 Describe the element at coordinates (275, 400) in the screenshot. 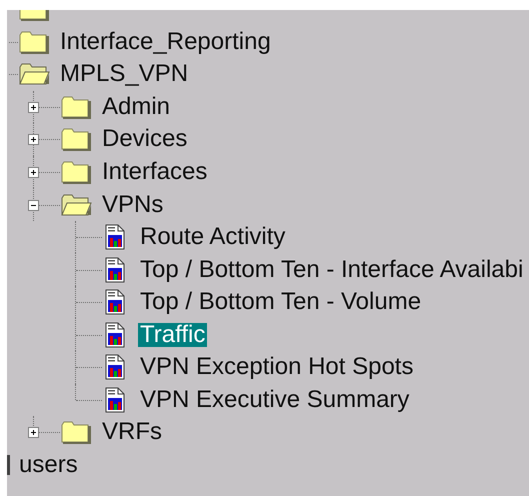

I see `report-label: VPN Executive Summary` at that location.